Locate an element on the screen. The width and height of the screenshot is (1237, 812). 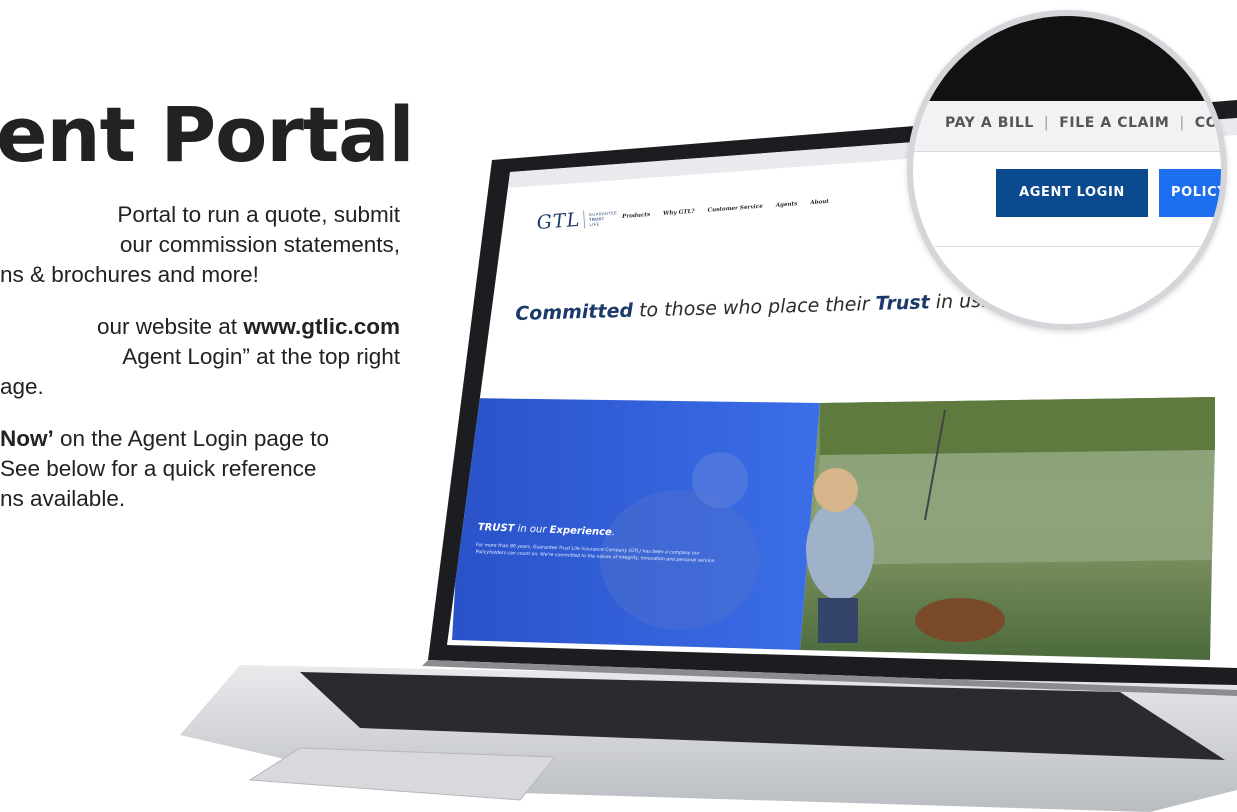
laptop-trackpad is located at coordinates (402, 774).